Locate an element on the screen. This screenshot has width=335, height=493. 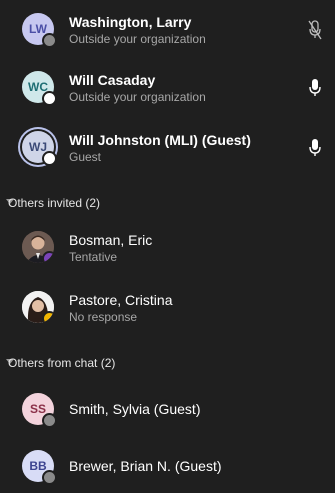
chat-row-brian-brewer: BB Brewer, Brian N. (Guest) is located at coordinates (167, 467).